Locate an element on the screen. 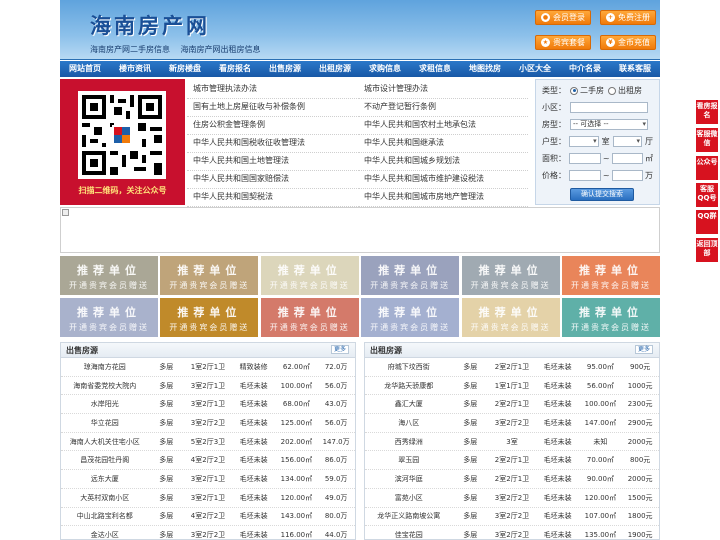 The height and width of the screenshot is (540, 720). coin-recharge-button: ¥ 金币充值 is located at coordinates (628, 42).